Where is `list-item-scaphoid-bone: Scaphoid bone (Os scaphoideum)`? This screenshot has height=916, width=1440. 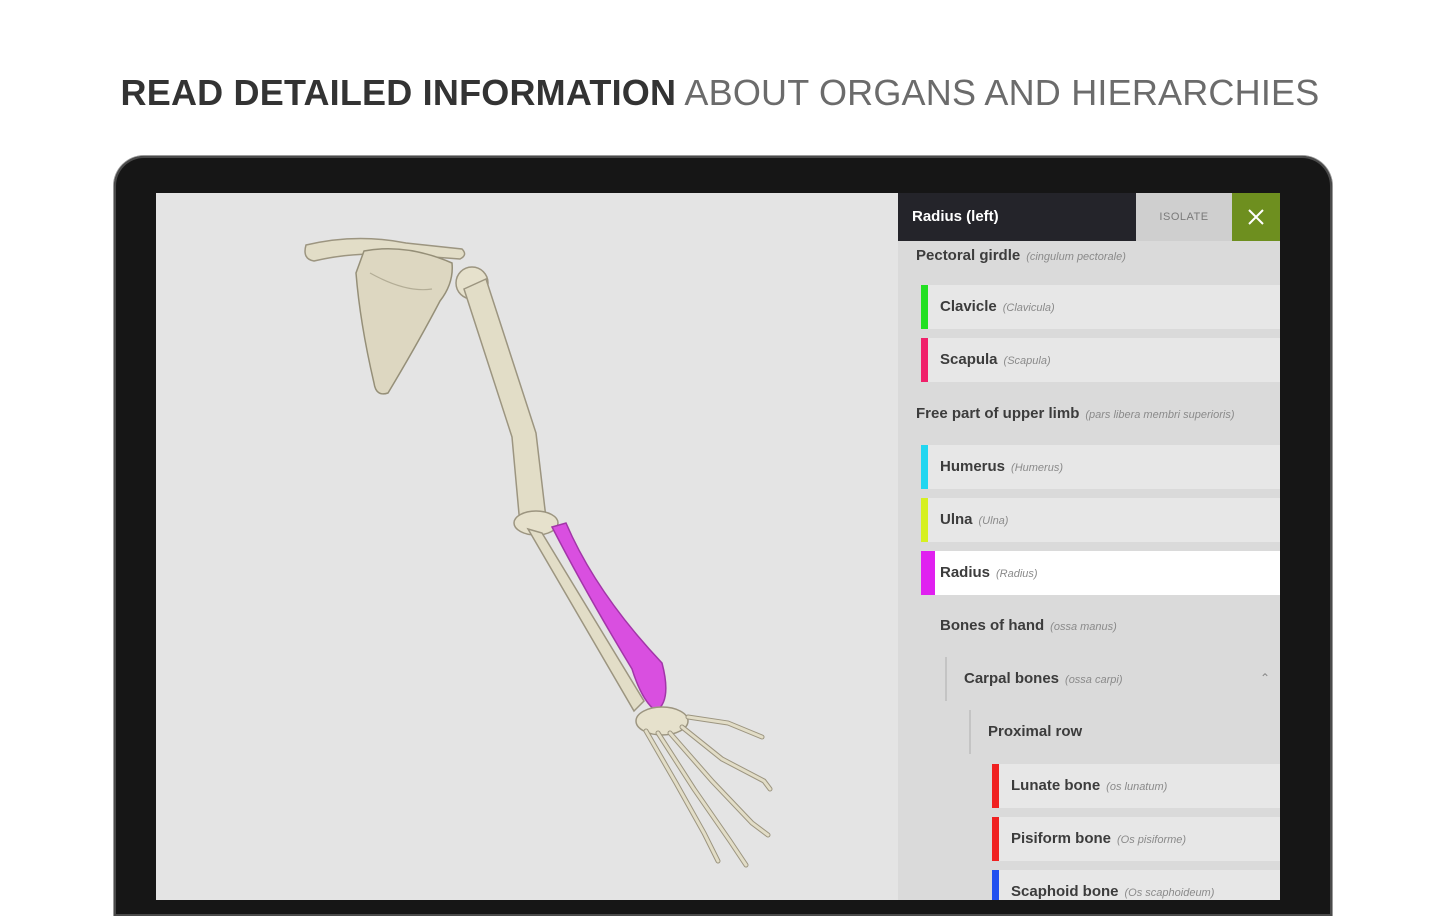
list-item-scaphoid-bone: Scaphoid bone (Os scaphoideum) is located at coordinates (1136, 885).